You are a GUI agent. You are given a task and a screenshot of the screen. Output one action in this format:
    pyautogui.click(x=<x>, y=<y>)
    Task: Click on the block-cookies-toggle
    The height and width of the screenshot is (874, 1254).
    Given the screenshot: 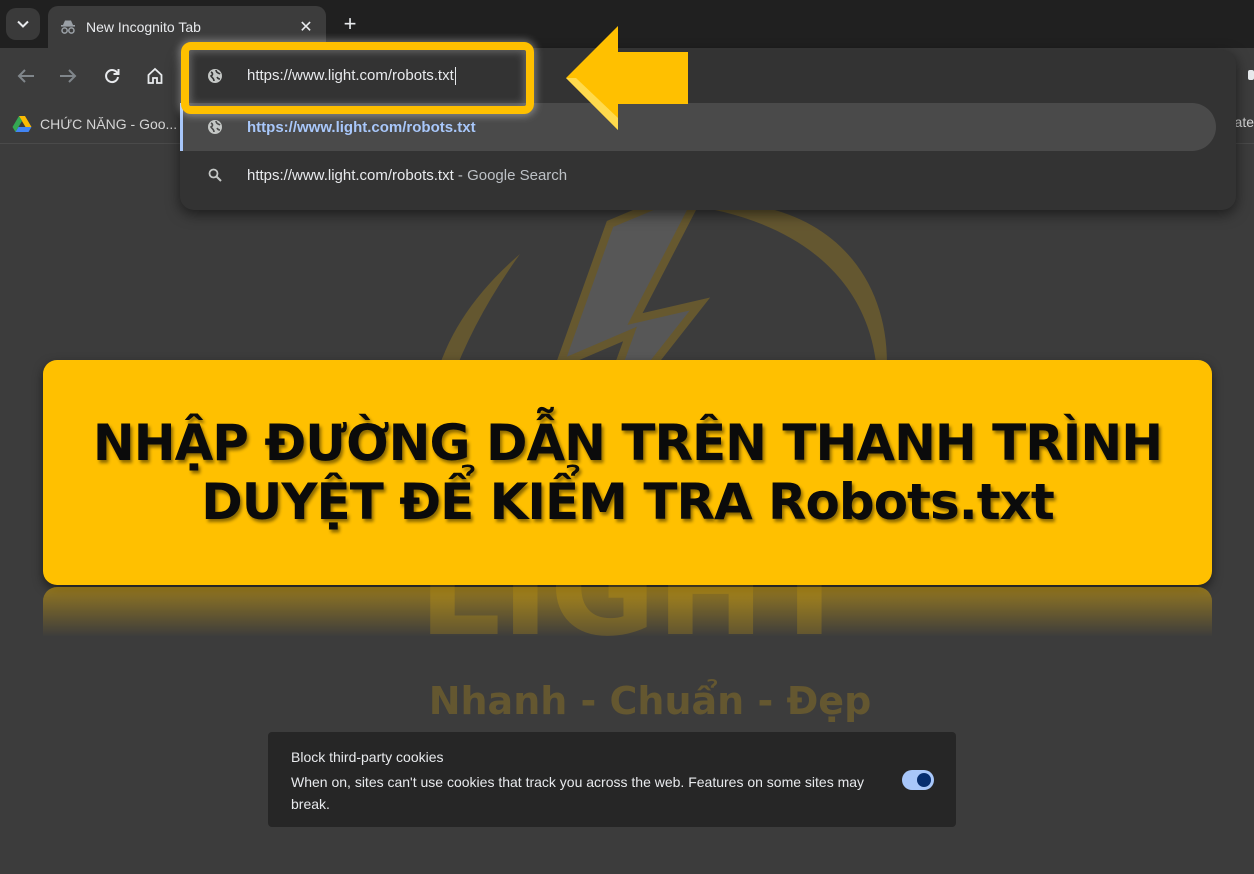 What is the action you would take?
    pyautogui.click(x=918, y=780)
    